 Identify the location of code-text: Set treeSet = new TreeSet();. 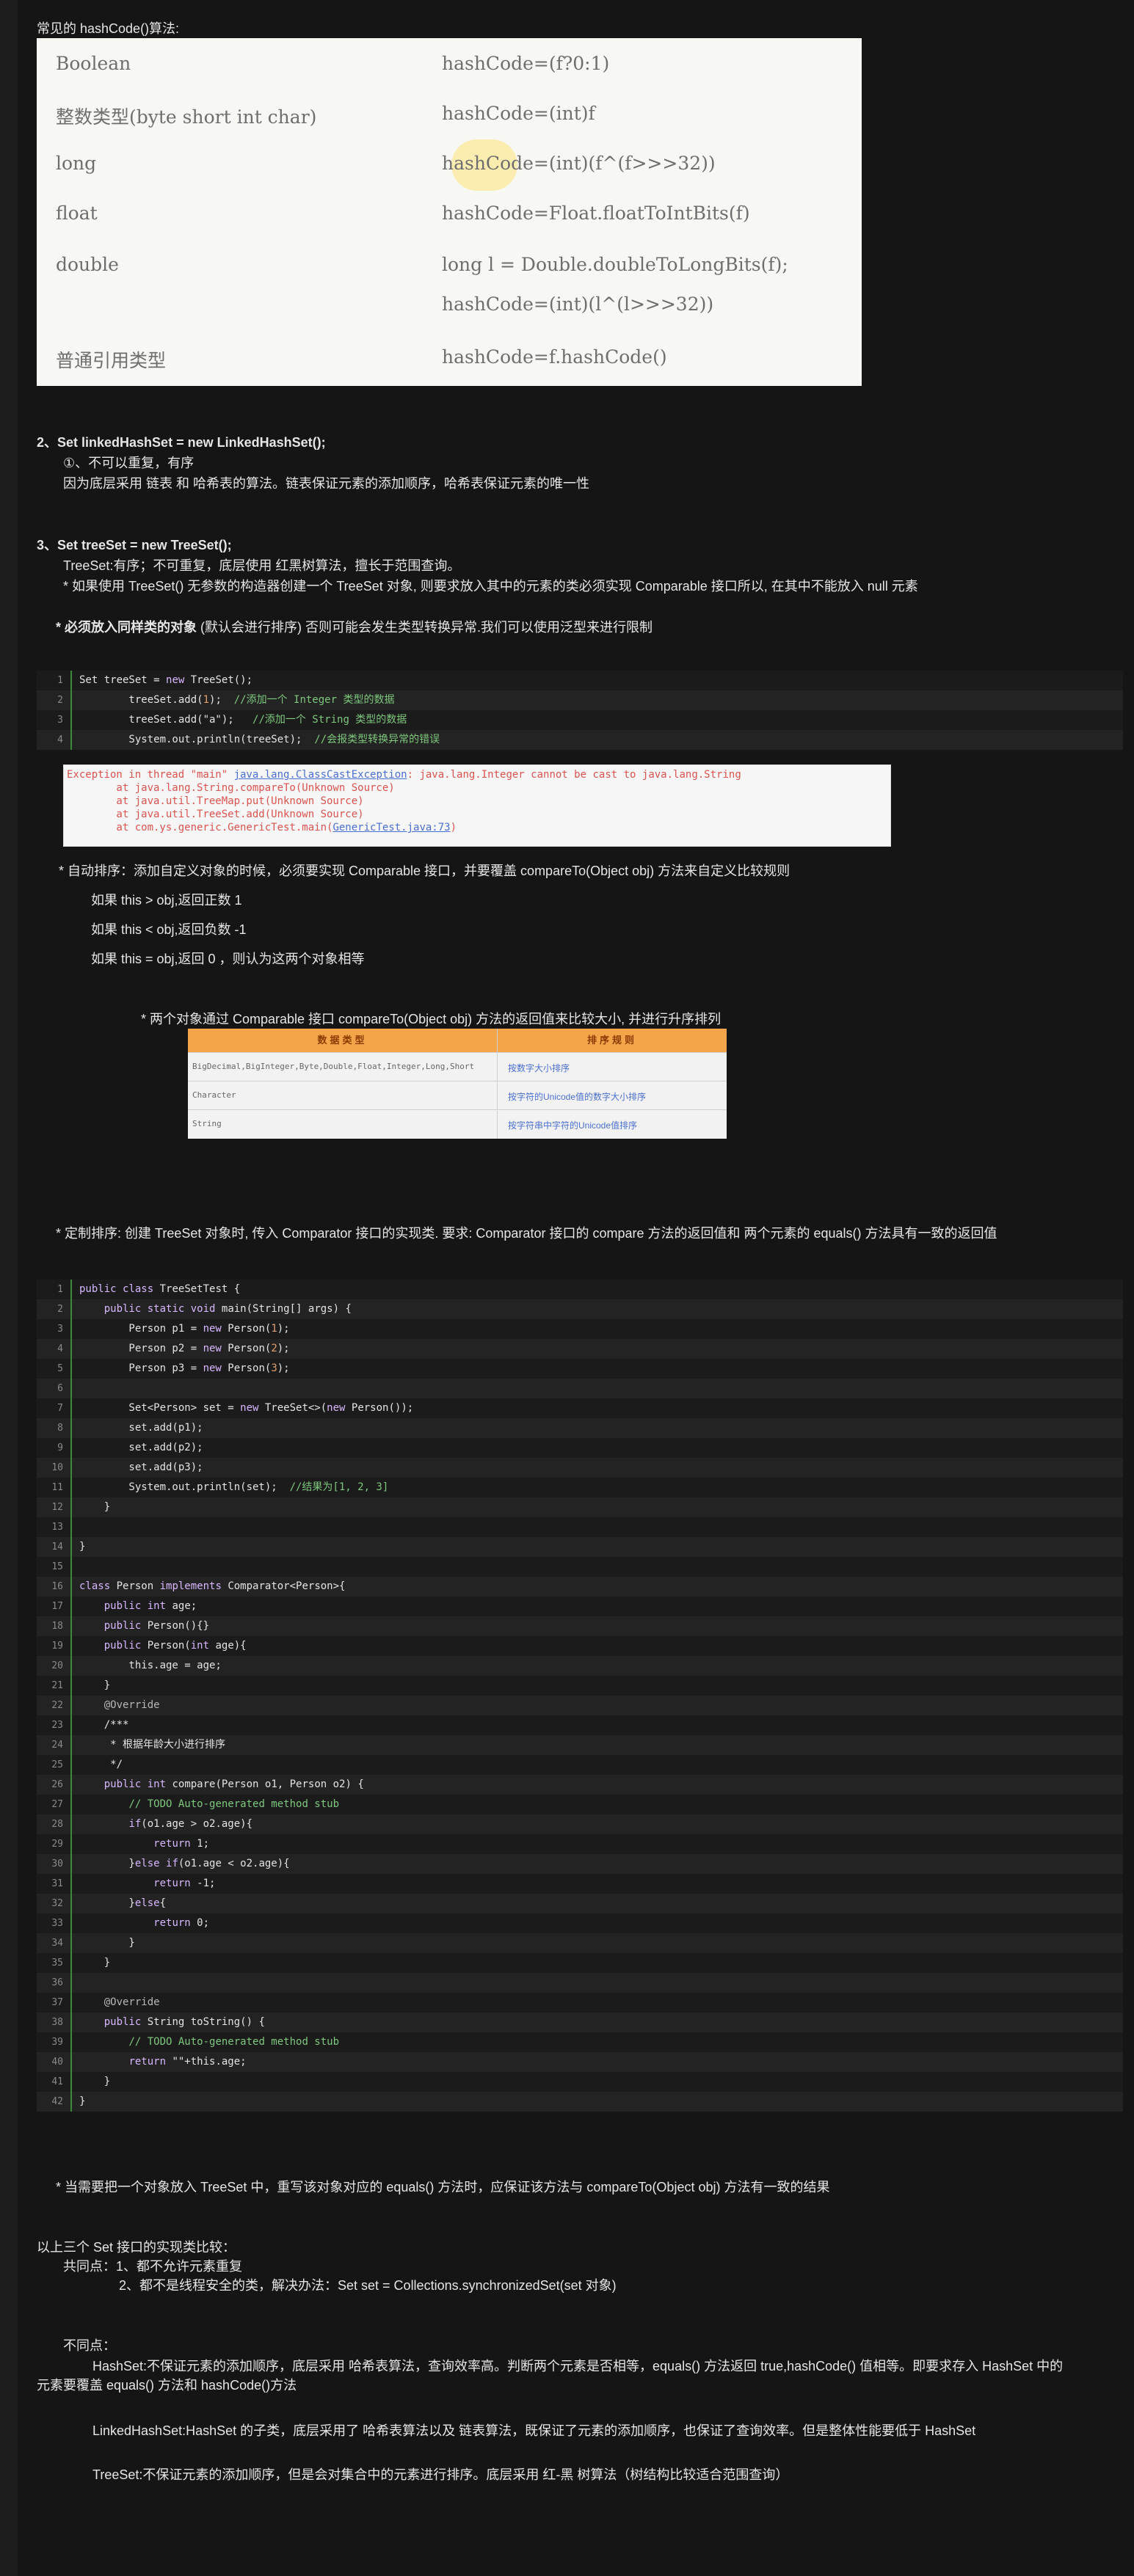
(165, 681).